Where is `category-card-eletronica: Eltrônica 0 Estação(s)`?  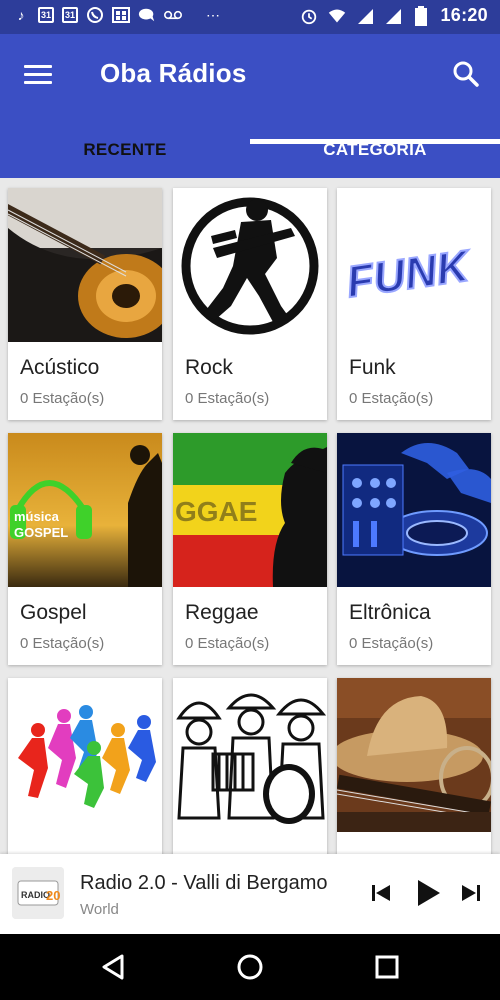 category-card-eletronica: Eltrônica 0 Estação(s) is located at coordinates (414, 549).